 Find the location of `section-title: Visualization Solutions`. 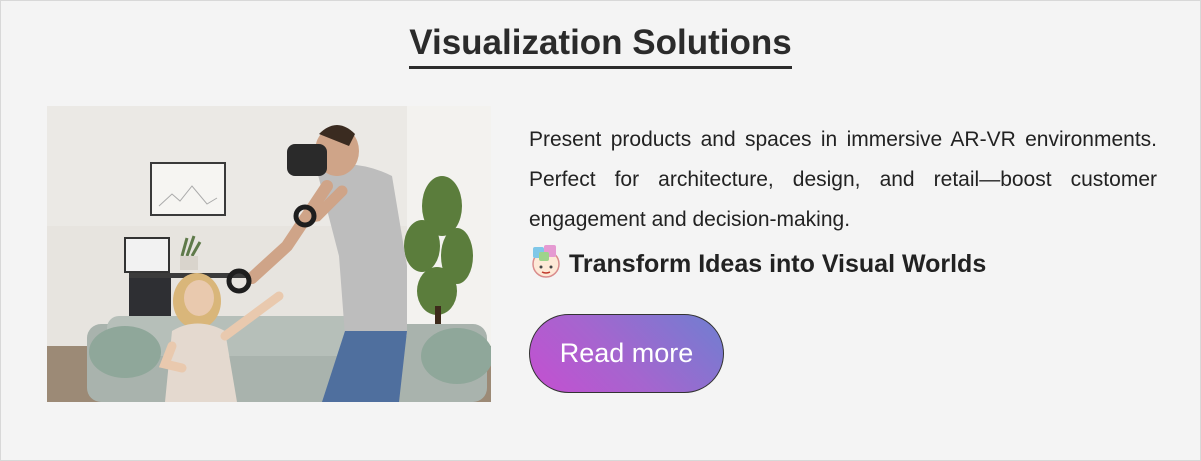

section-title: Visualization Solutions is located at coordinates (600, 46).